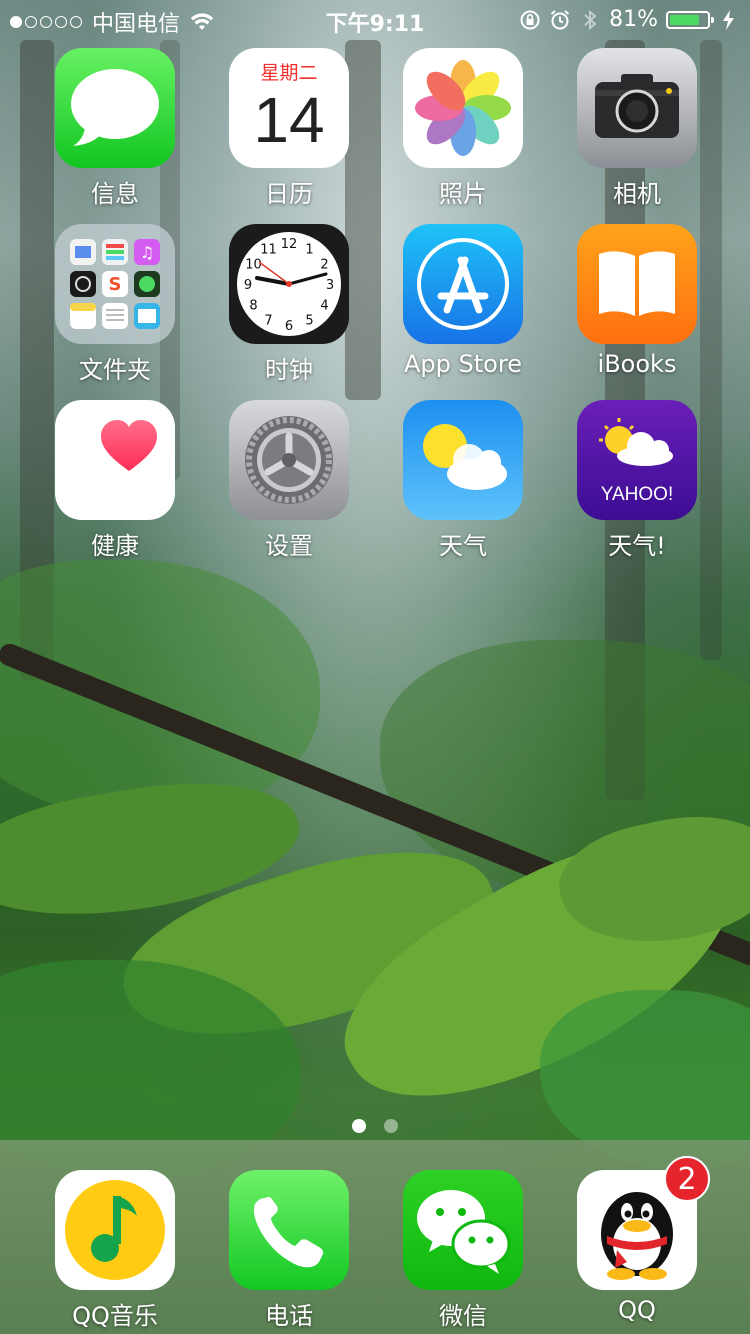  What do you see at coordinates (463, 546) in the screenshot?
I see `app-label: 天气` at bounding box center [463, 546].